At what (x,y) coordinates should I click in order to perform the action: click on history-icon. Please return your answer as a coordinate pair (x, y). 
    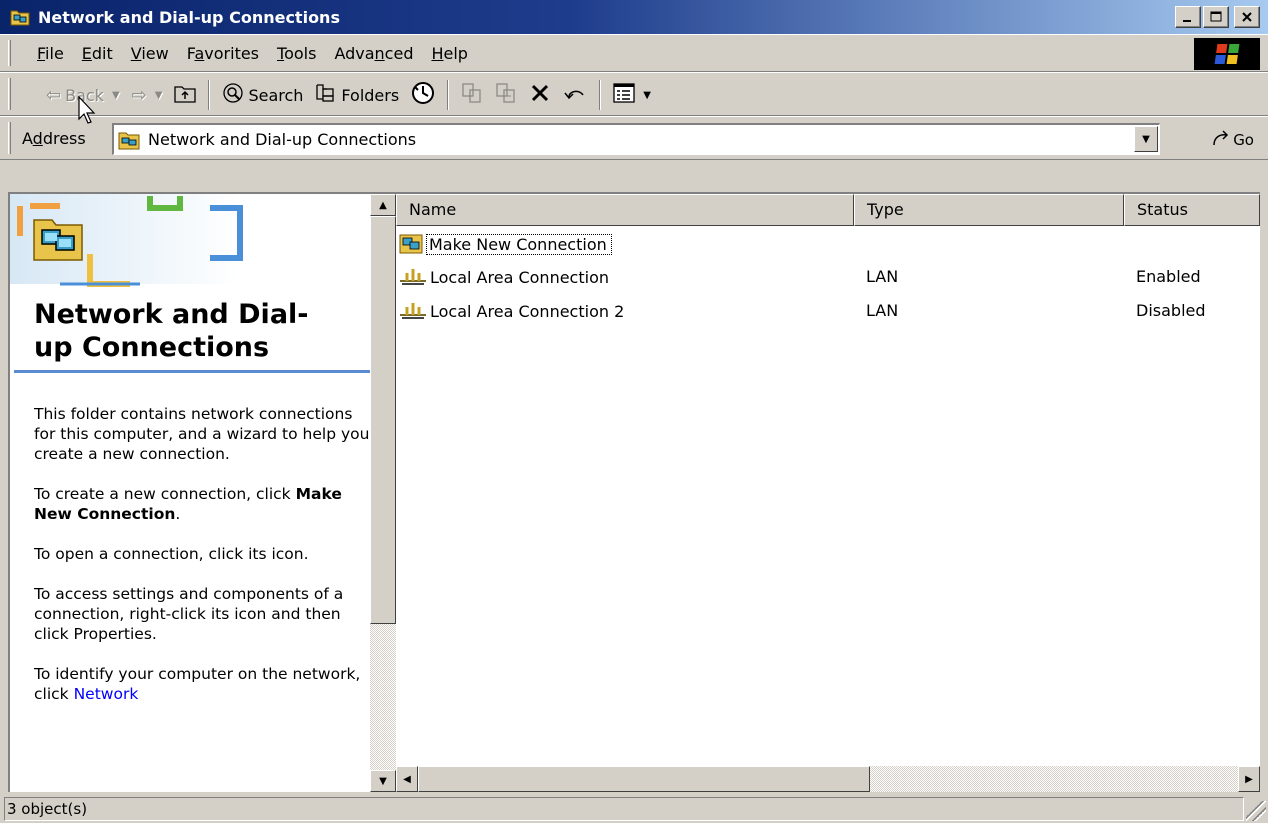
    Looking at the image, I should click on (423, 95).